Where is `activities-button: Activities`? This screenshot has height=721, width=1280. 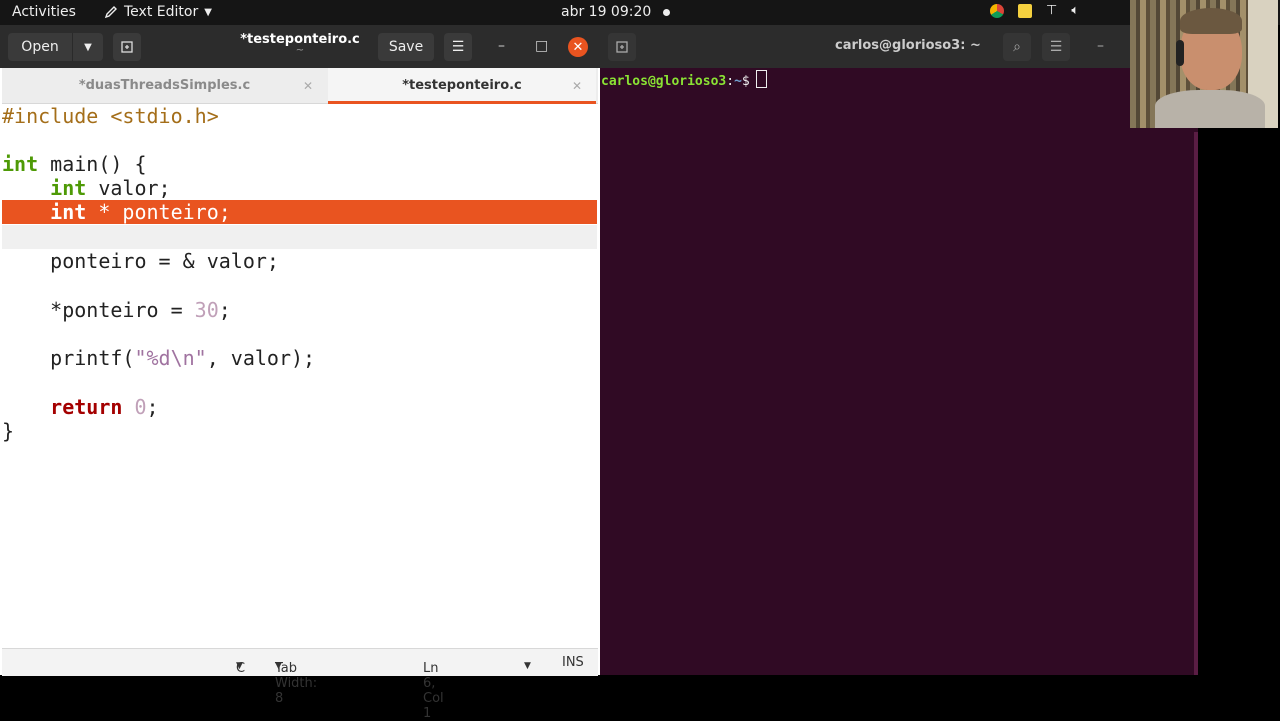 activities-button: Activities is located at coordinates (44, 12).